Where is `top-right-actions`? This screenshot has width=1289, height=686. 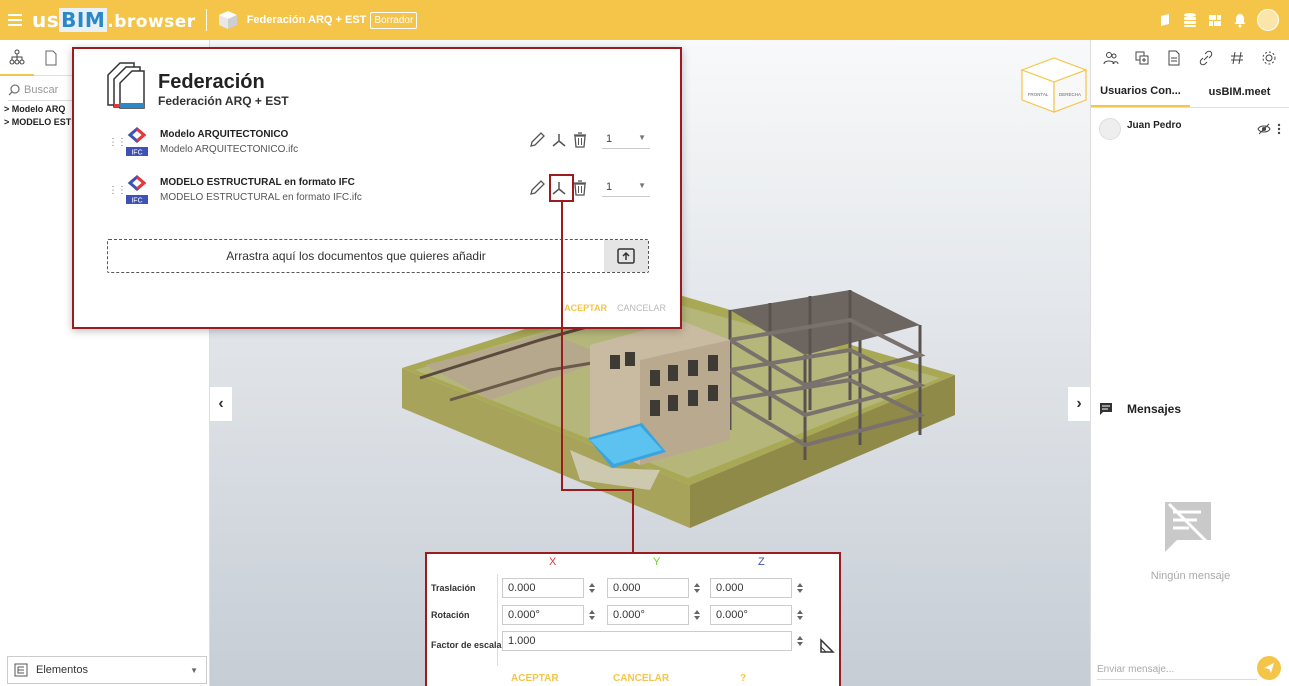 top-right-actions is located at coordinates (1218, 20).